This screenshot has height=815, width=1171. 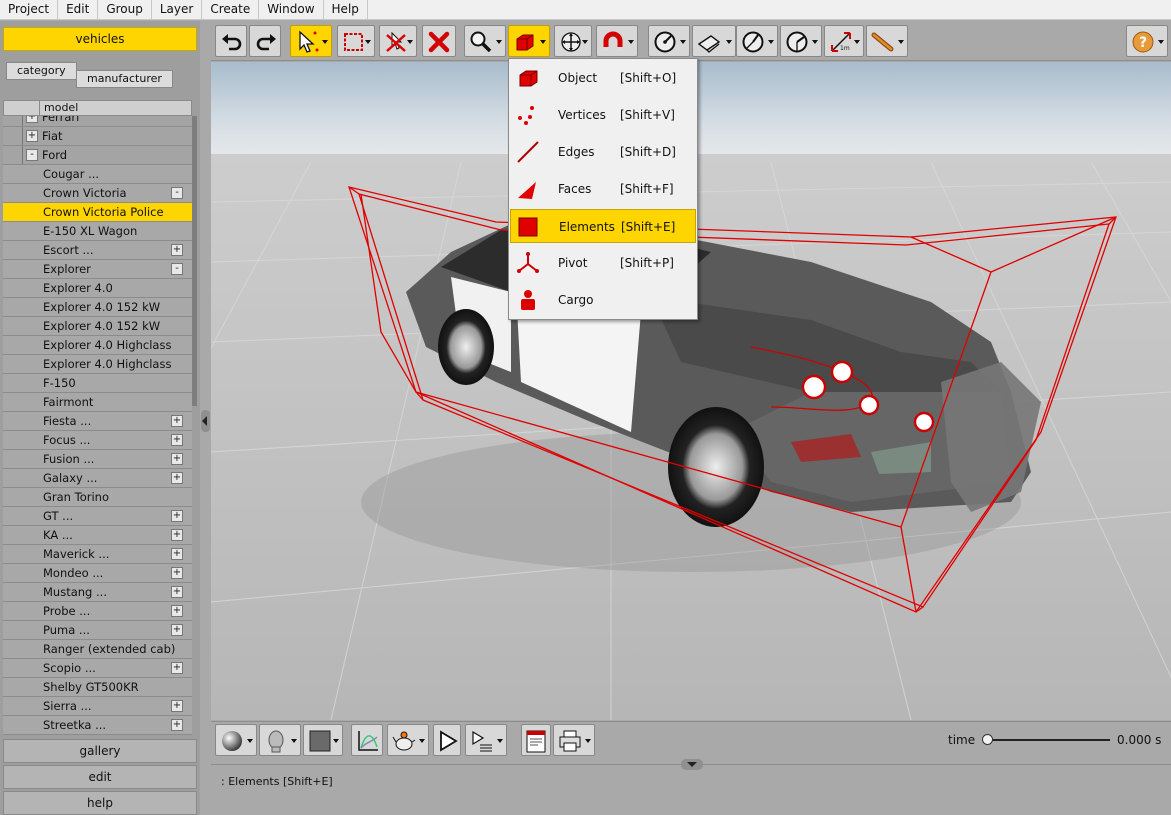 What do you see at coordinates (356, 41) in the screenshot?
I see `rect-select-button` at bounding box center [356, 41].